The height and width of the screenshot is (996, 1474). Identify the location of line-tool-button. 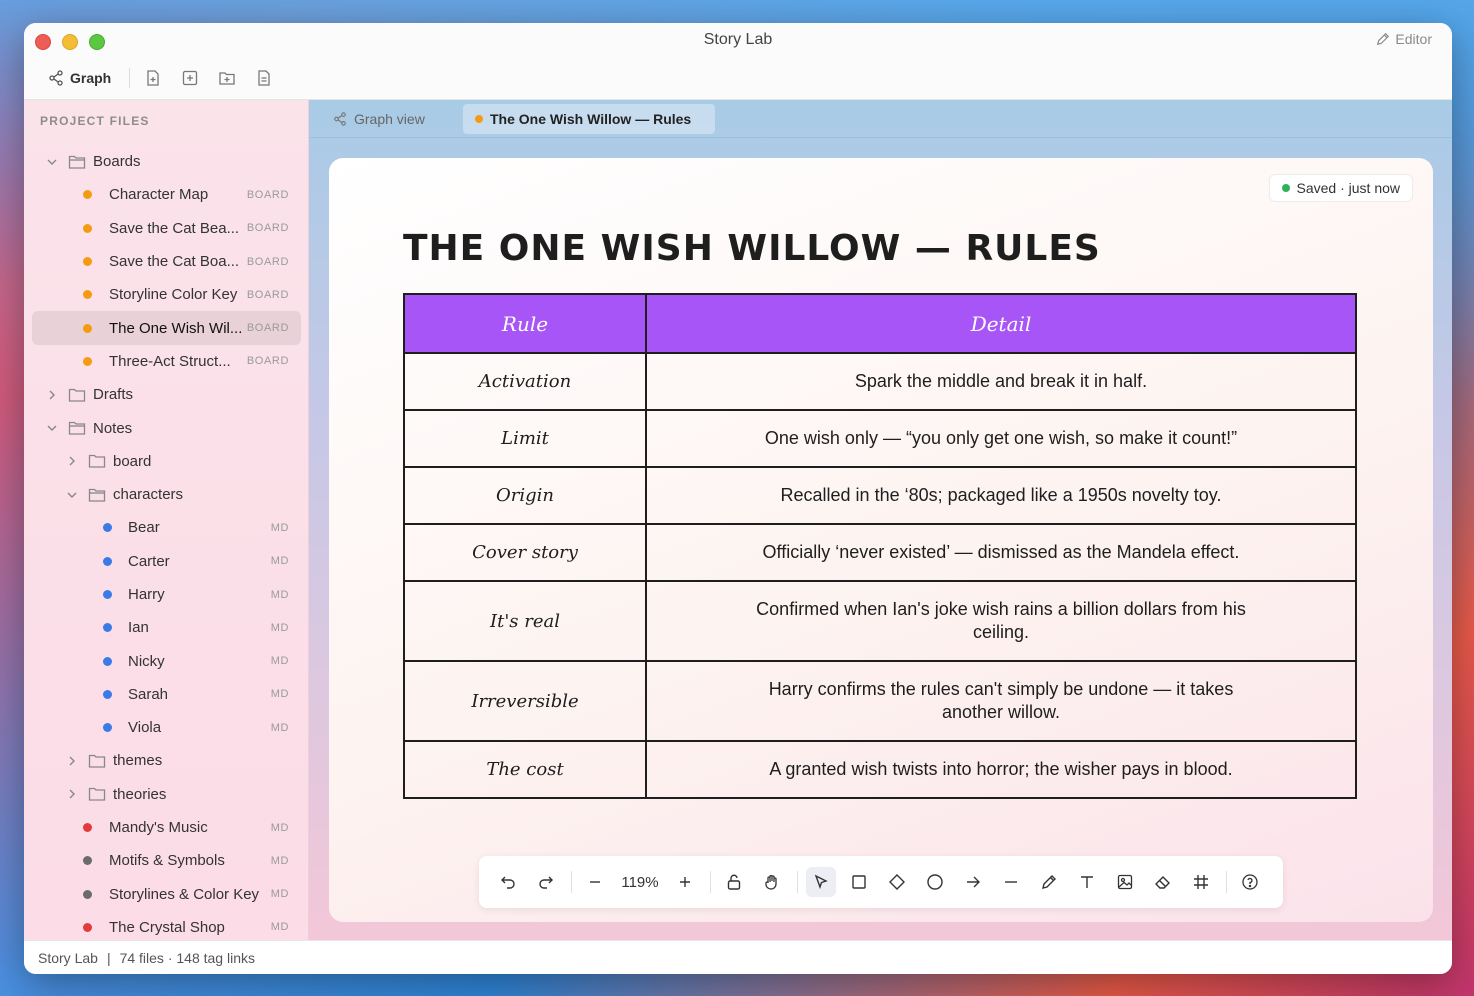
(1011, 882).